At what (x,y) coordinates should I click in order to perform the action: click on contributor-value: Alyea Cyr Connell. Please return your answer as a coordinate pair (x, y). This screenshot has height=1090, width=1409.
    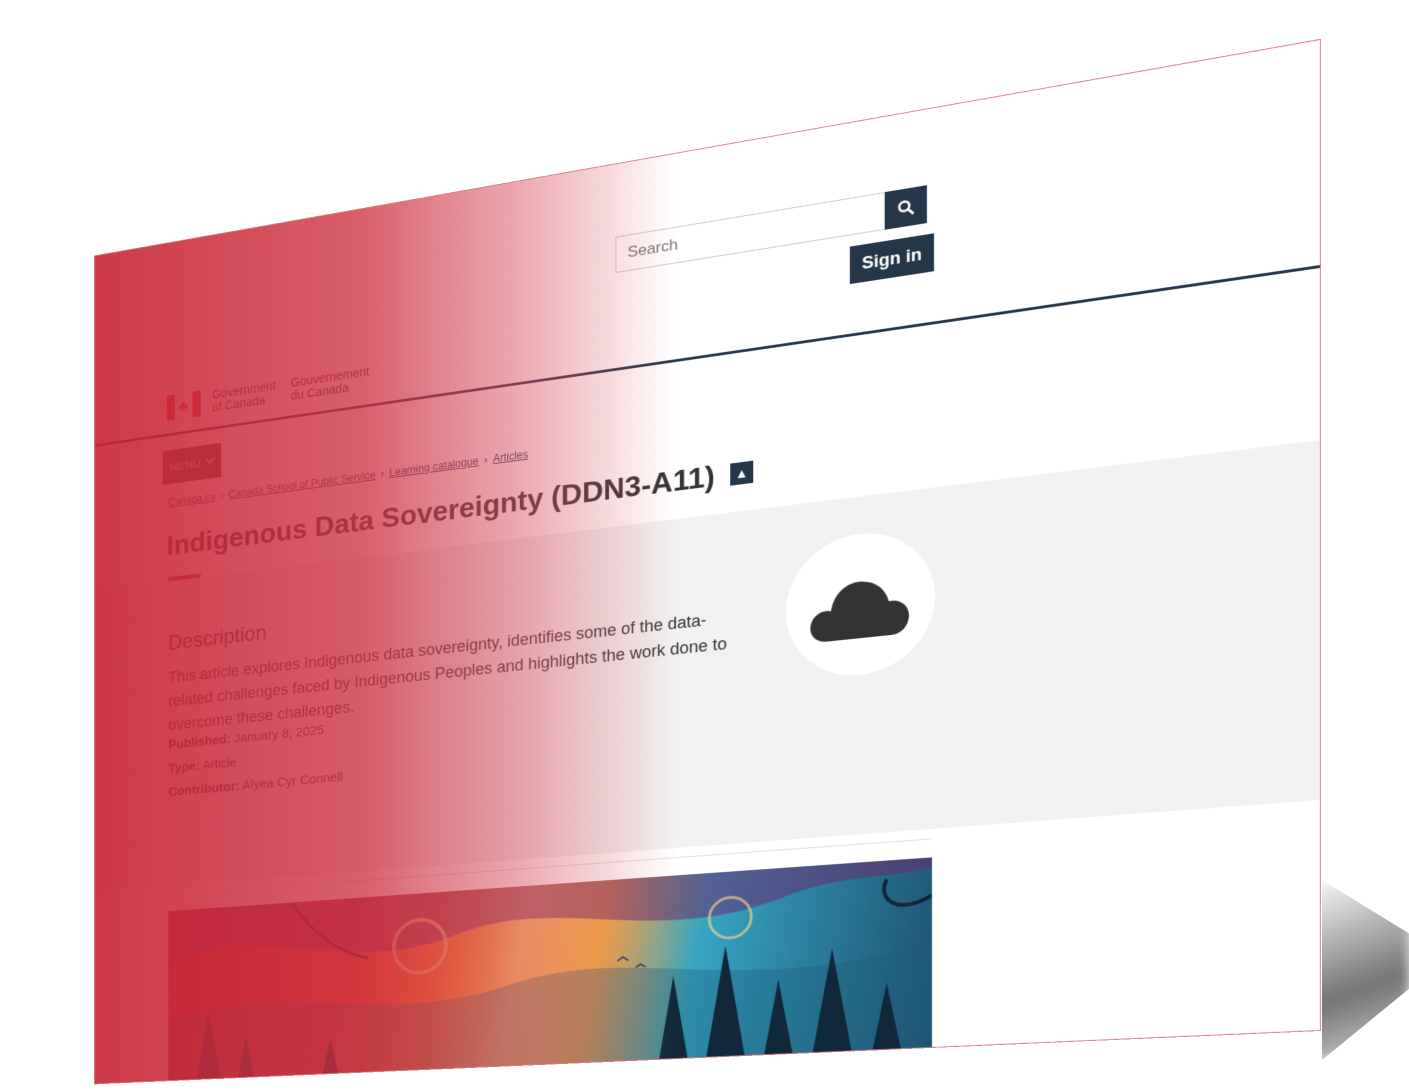
    Looking at the image, I should click on (293, 781).